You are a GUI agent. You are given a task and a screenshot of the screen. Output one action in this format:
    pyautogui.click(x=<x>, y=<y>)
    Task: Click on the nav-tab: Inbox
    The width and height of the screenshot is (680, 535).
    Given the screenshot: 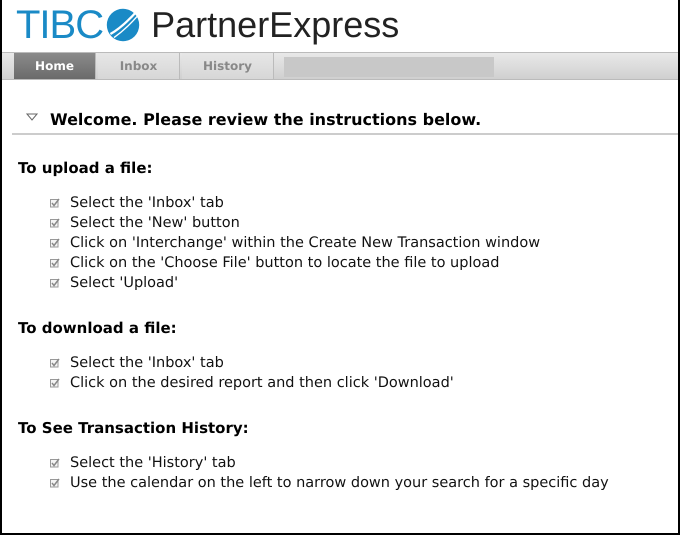 What is the action you would take?
    pyautogui.click(x=139, y=66)
    